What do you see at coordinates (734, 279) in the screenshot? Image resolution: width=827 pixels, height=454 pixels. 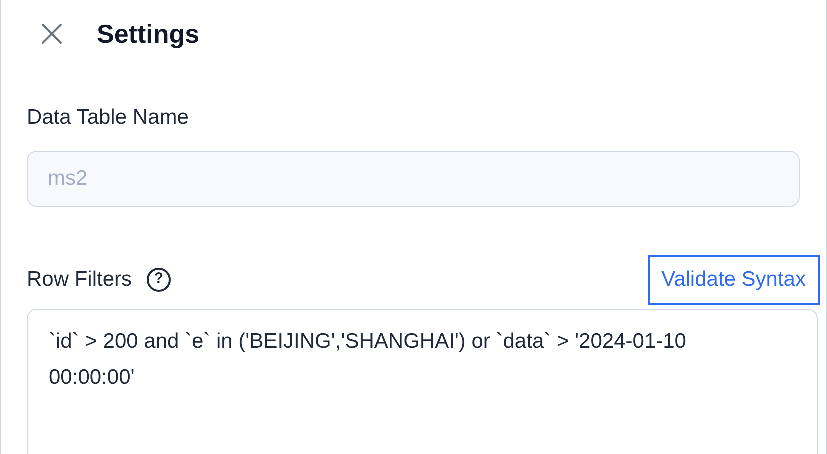 I see `validate-syntax-link: Validate Syntax` at bounding box center [734, 279].